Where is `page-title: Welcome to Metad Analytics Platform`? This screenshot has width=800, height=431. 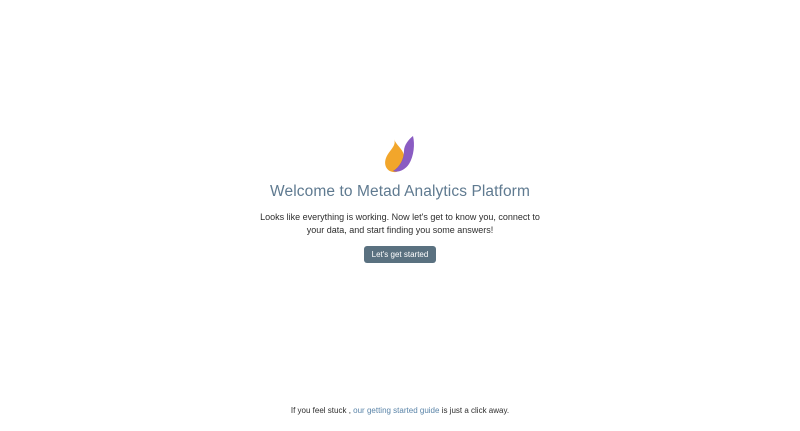 page-title: Welcome to Metad Analytics Platform is located at coordinates (400, 191).